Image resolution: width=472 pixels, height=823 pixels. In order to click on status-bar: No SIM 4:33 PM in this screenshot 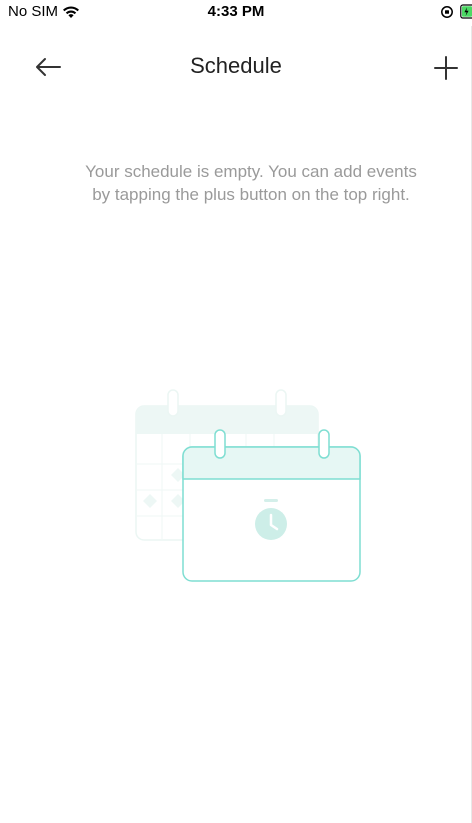, I will do `click(236, 13)`.